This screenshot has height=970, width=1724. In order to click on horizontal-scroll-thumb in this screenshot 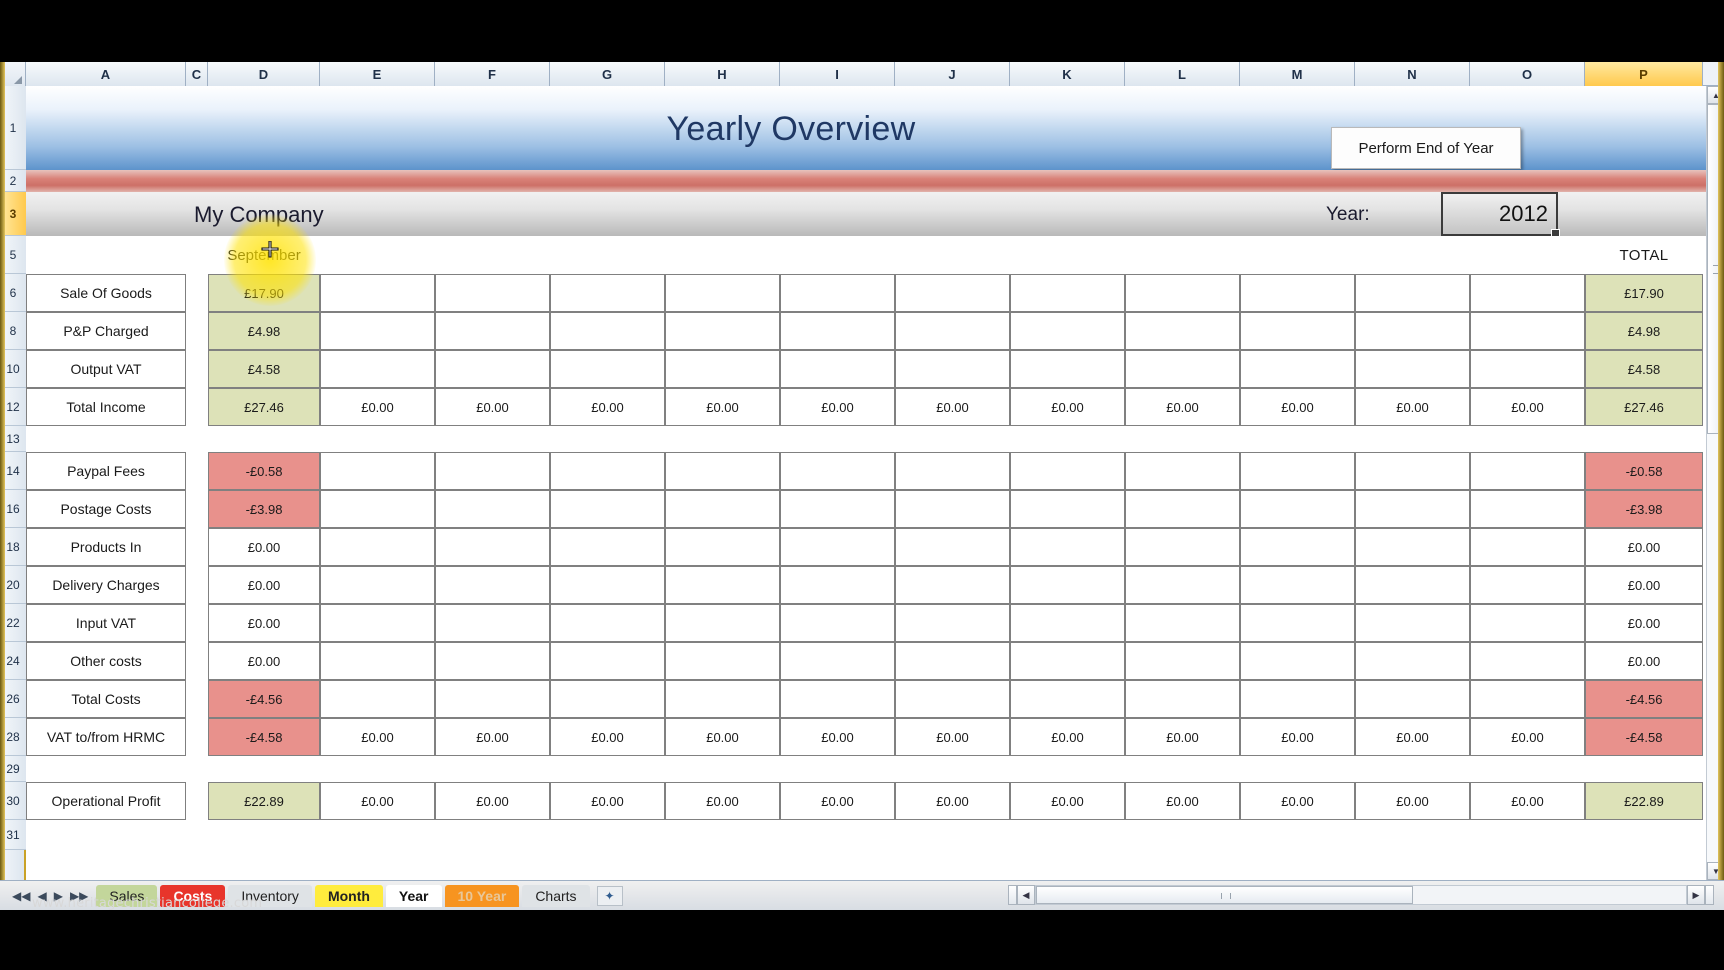, I will do `click(1224, 895)`.